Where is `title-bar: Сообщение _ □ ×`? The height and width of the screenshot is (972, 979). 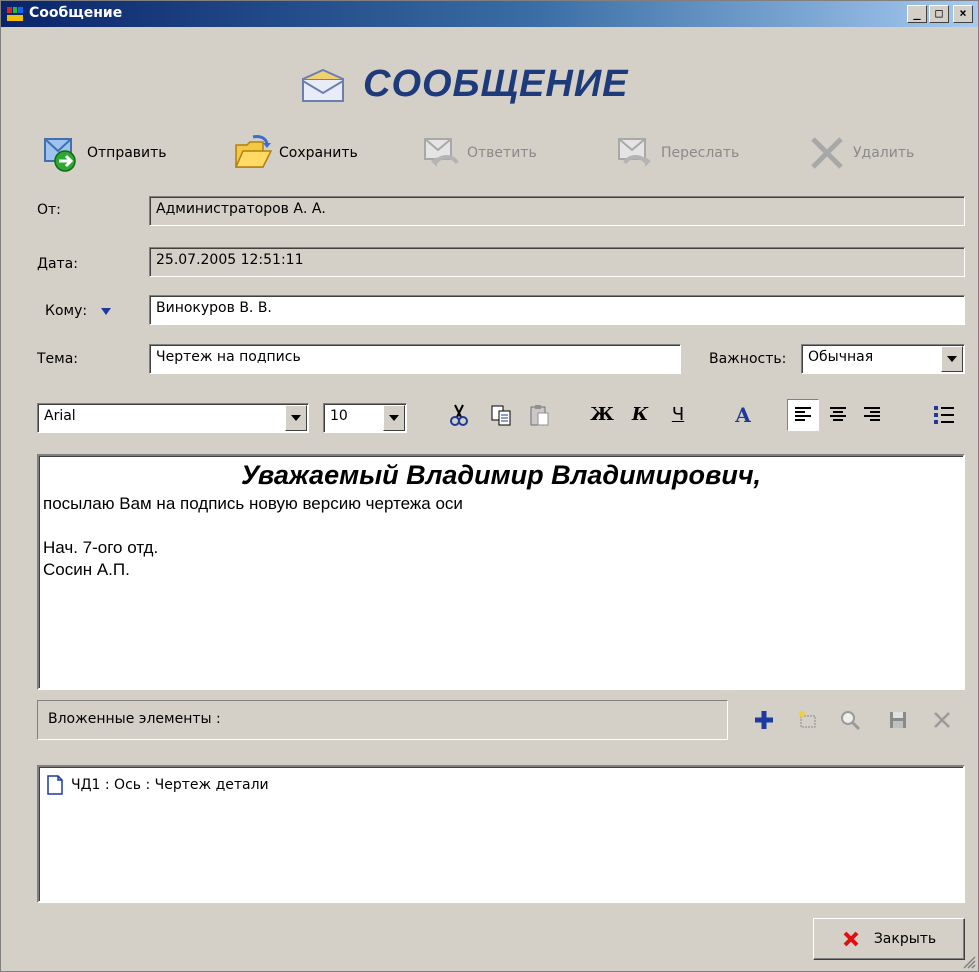 title-bar: Сообщение _ □ × is located at coordinates (489, 14).